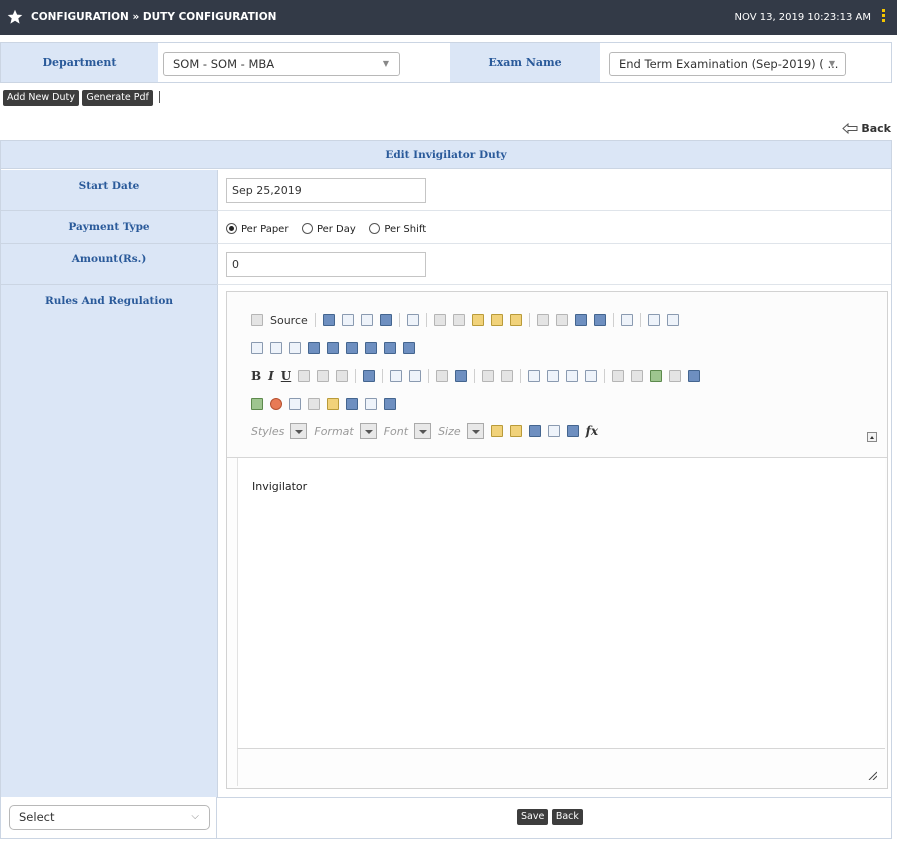 This screenshot has height=846, width=900. Describe the element at coordinates (542, 320) in the screenshot. I see `undo-icon` at that location.